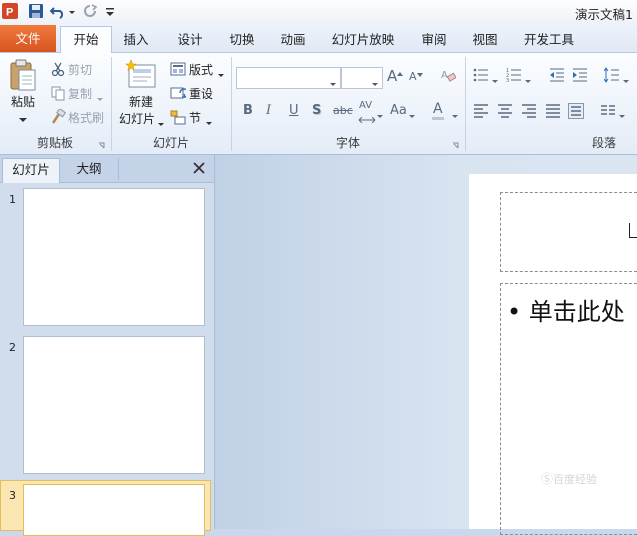 The height and width of the screenshot is (536, 637). I want to click on font-group-label: 字体, so click(347, 143).